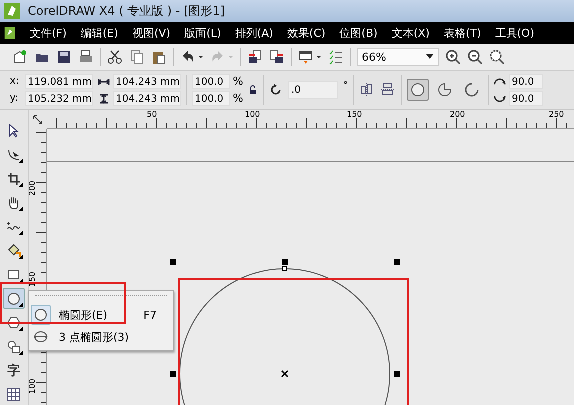  What do you see at coordinates (463, 33) in the screenshot?
I see `menu-item: 表格(T)` at bounding box center [463, 33].